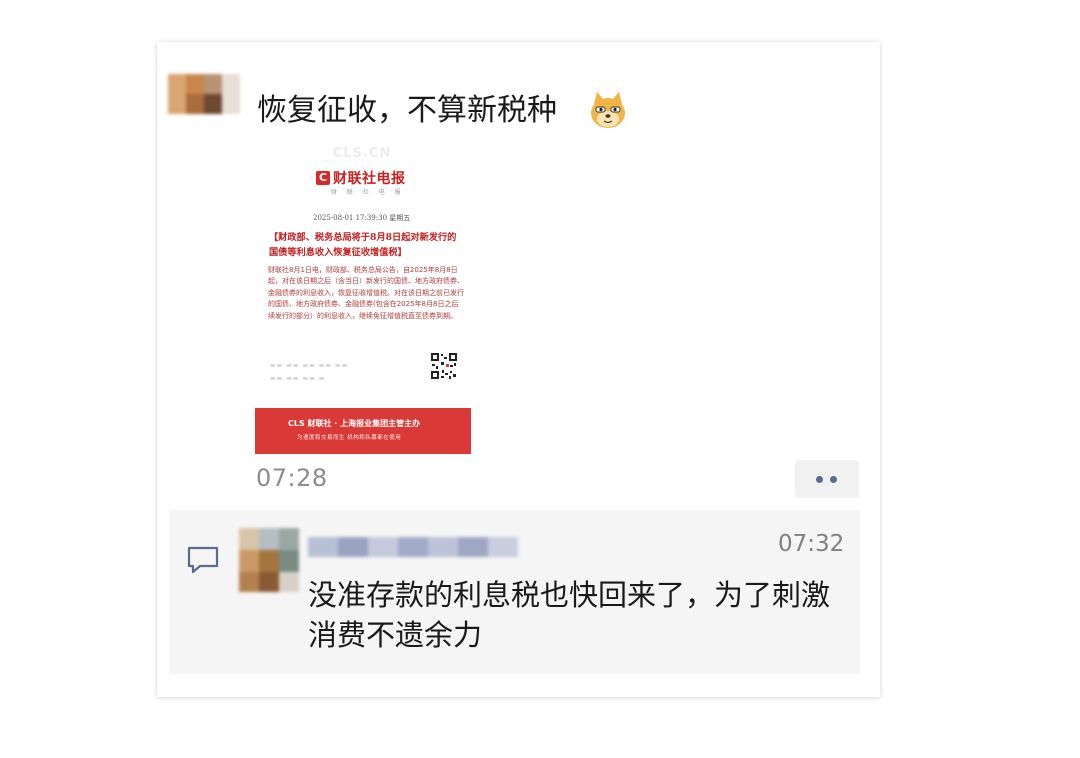 Image resolution: width=1080 pixels, height=758 pixels. I want to click on poster-avatar, so click(204, 94).